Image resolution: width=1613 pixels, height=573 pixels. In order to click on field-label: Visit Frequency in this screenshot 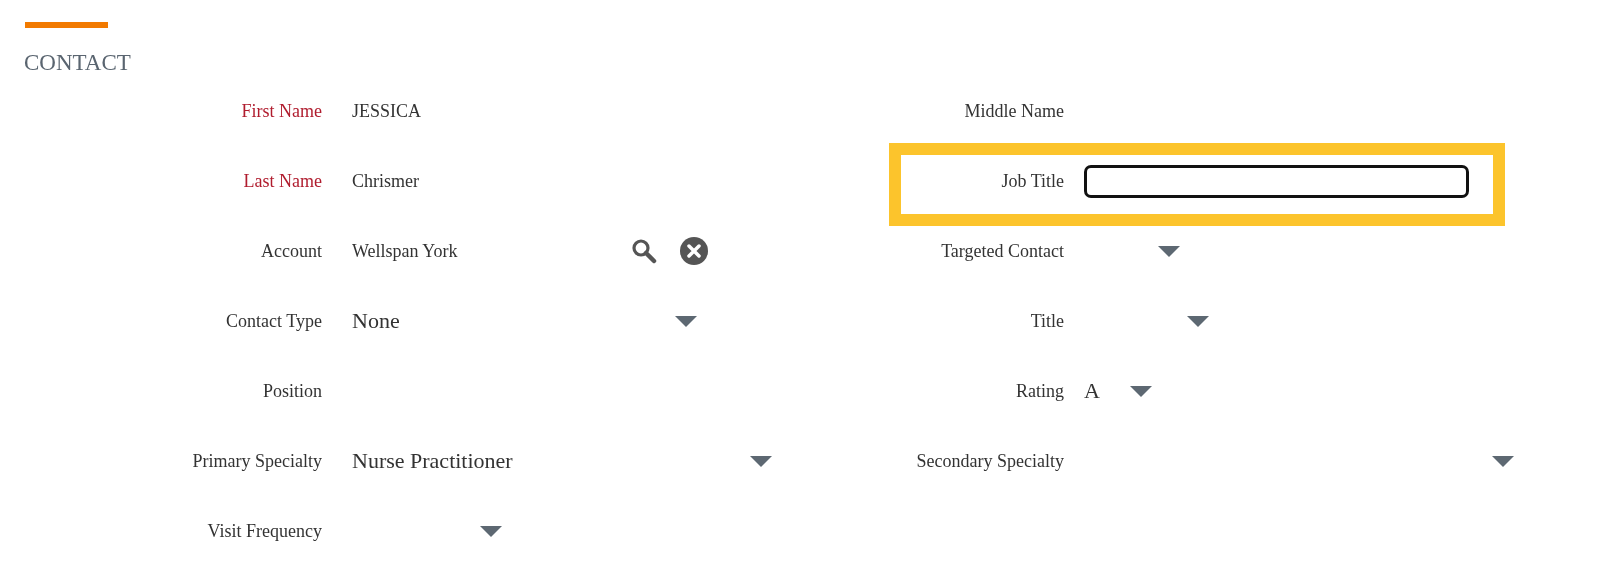, I will do `click(264, 531)`.